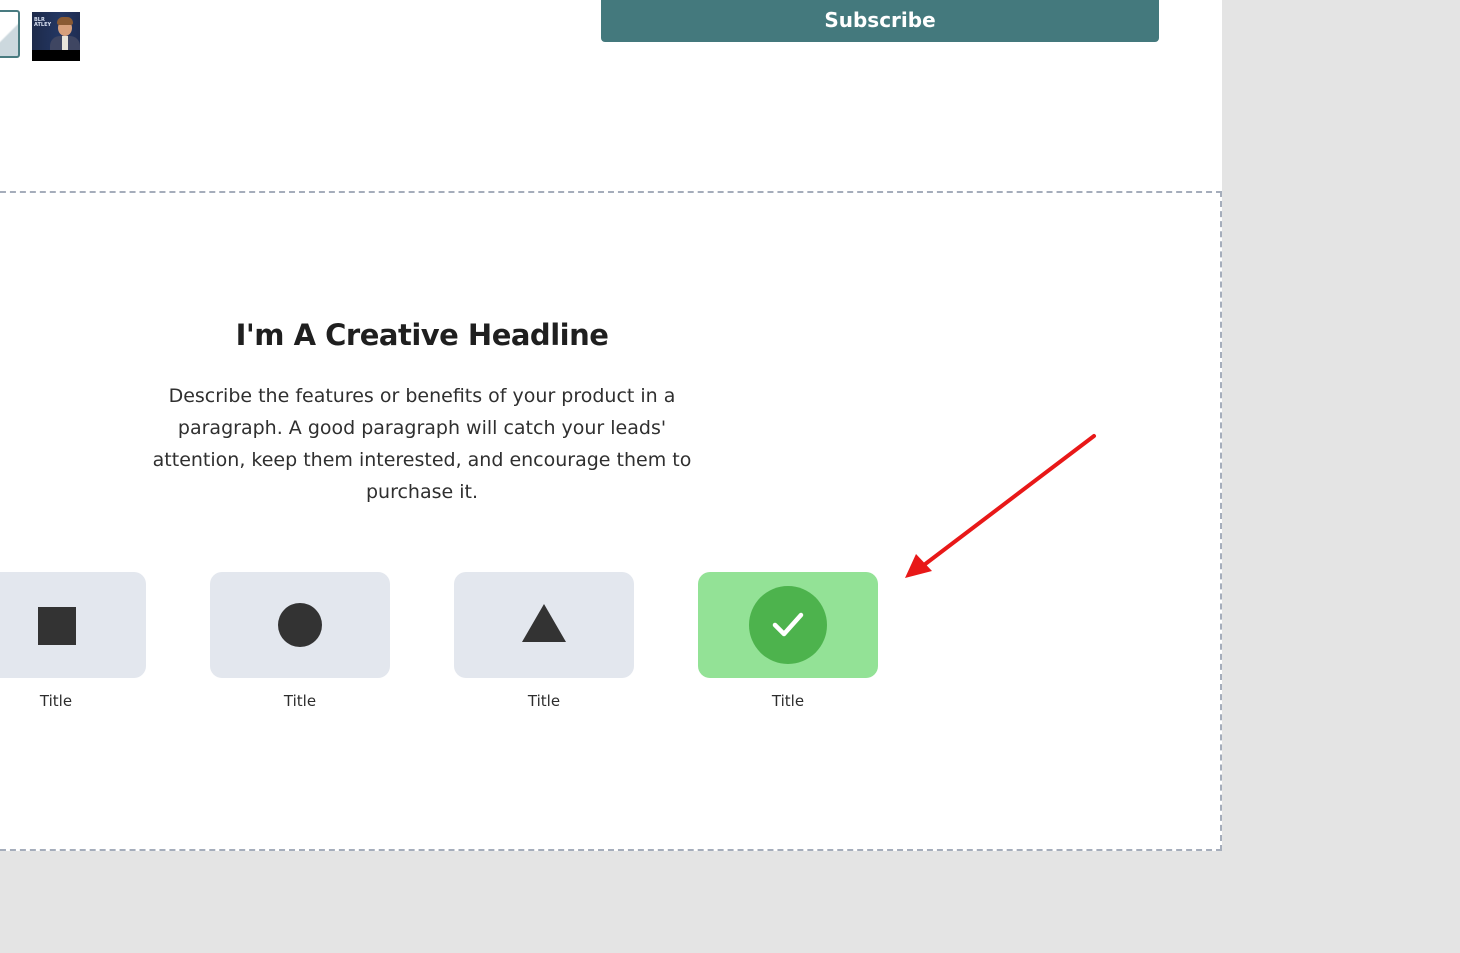 The height and width of the screenshot is (953, 1460). Describe the element at coordinates (57, 626) in the screenshot. I see `square-icon` at that location.